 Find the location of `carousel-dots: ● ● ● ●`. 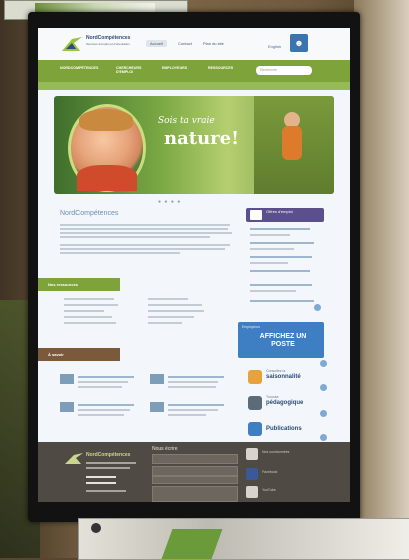

carousel-dots: ● ● ● ● is located at coordinates (169, 202).